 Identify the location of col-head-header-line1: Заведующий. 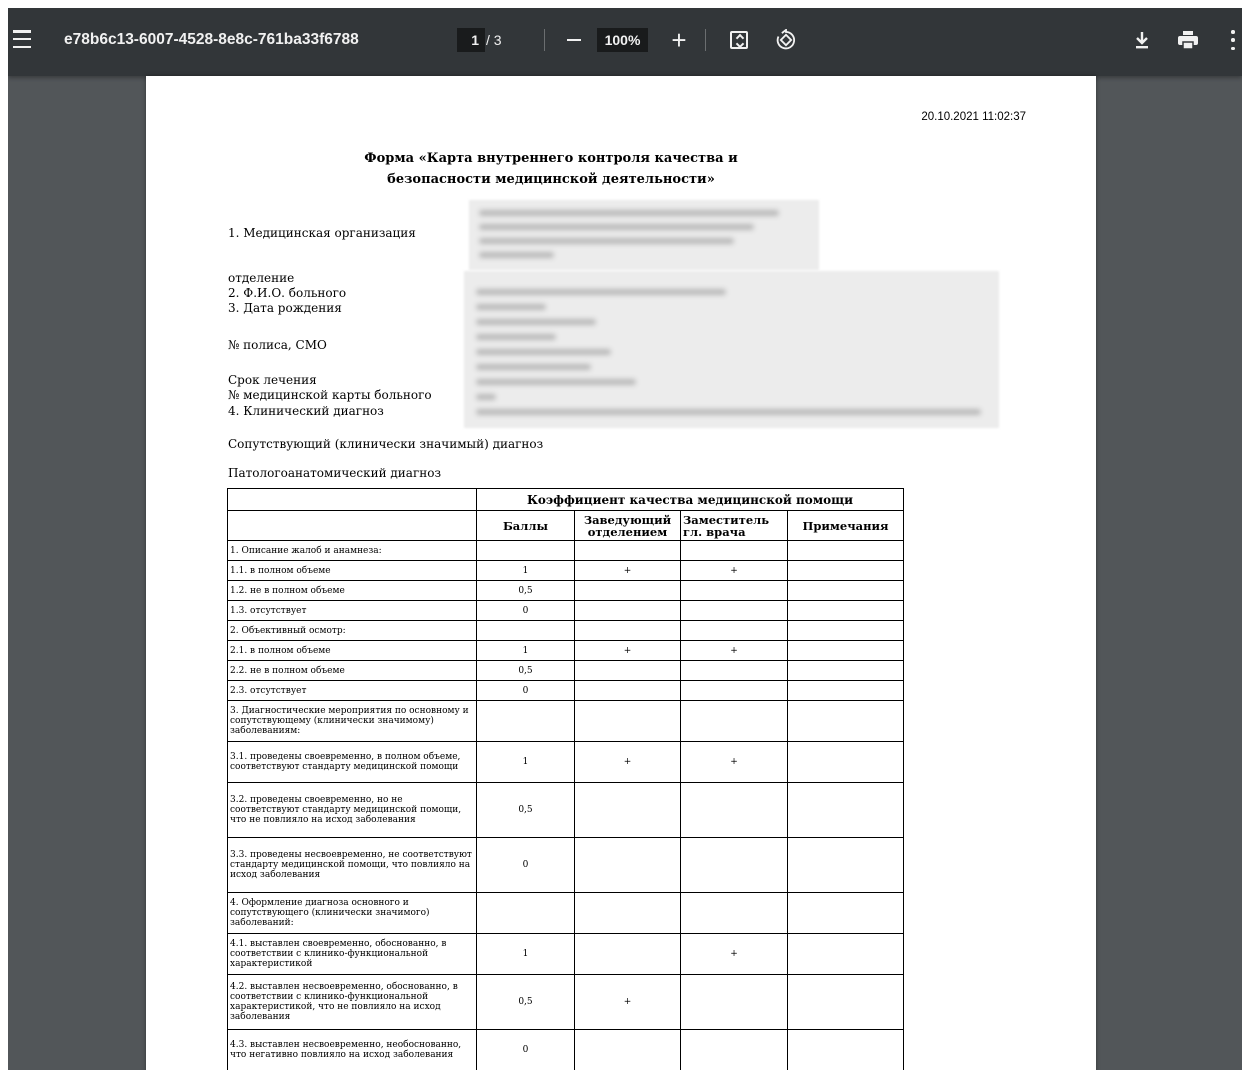
(627, 519).